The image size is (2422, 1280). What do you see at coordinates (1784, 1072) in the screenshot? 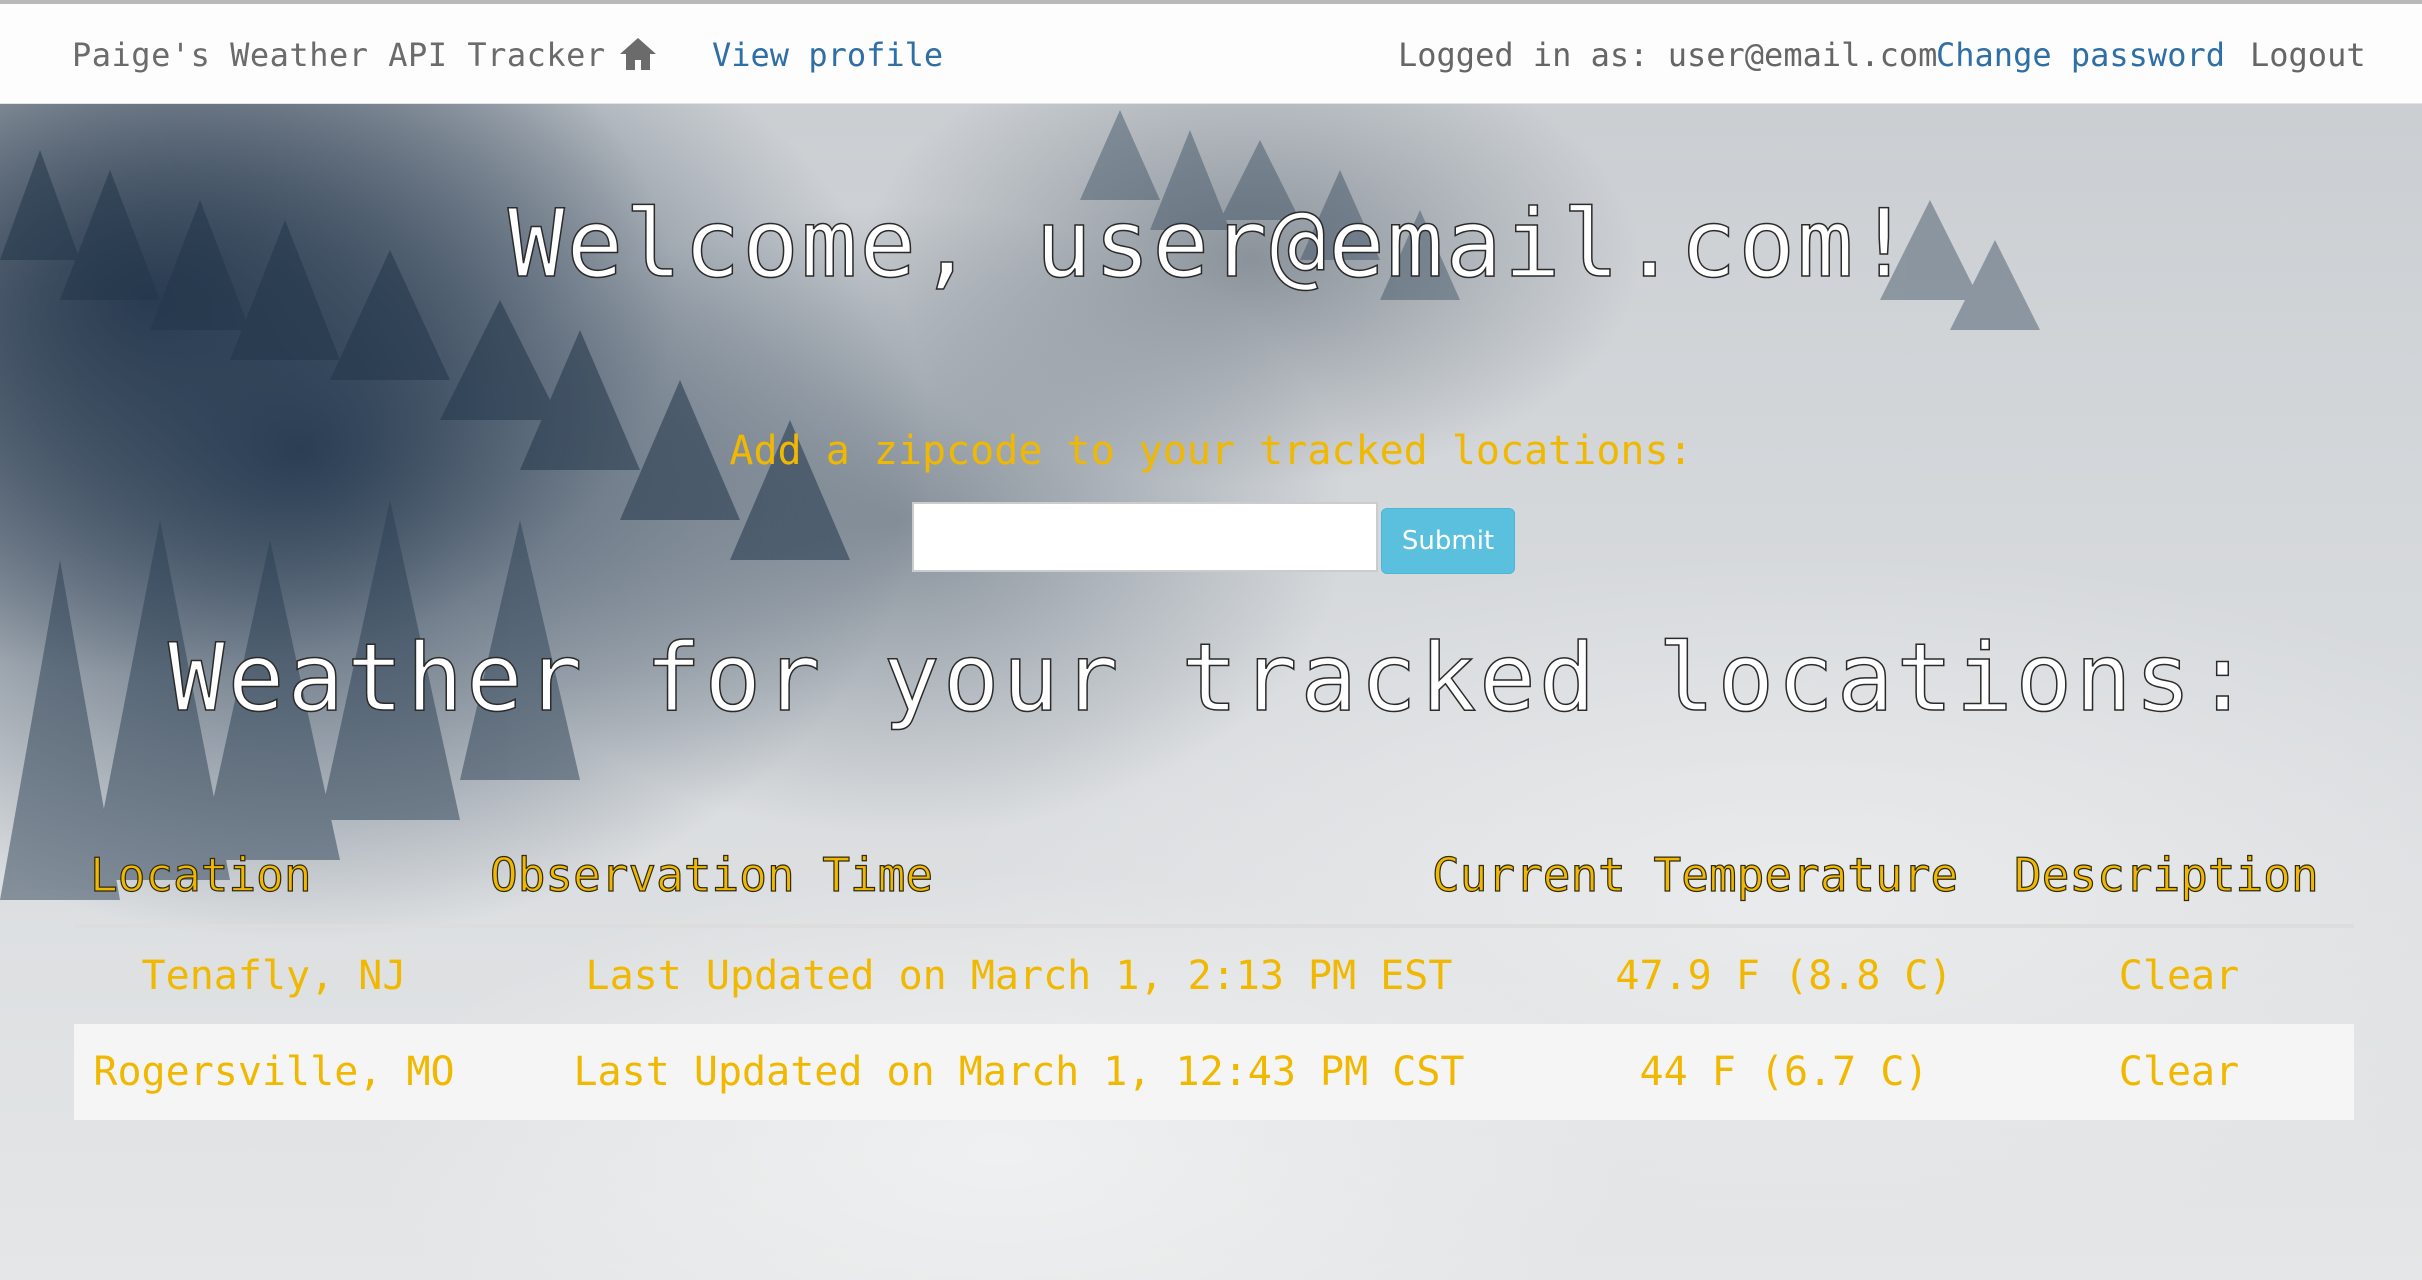
I see `cell-temperature: 44 F (6.7 C)` at bounding box center [1784, 1072].